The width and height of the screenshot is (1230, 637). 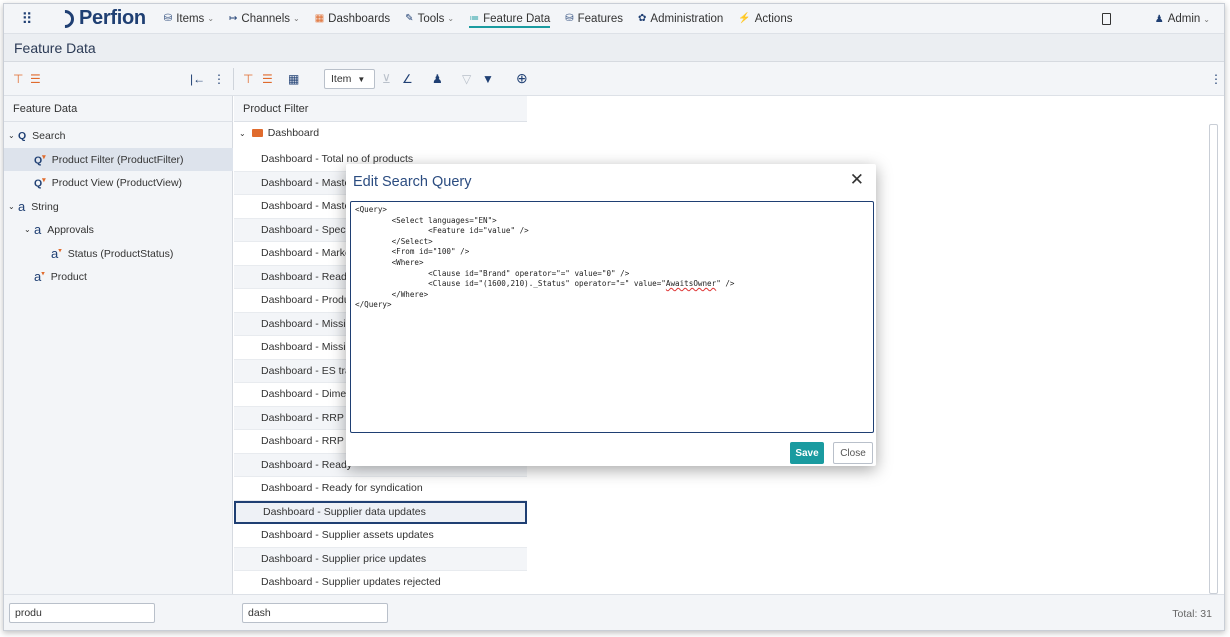 I want to click on list-item-label: Dashboard - Supplier updates rejected, so click(x=351, y=582).